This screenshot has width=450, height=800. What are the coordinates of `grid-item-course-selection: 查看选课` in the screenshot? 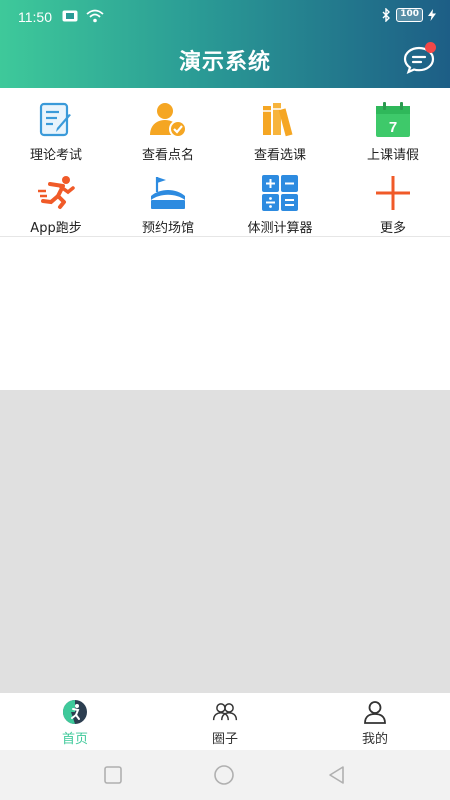 It's located at (280, 128).